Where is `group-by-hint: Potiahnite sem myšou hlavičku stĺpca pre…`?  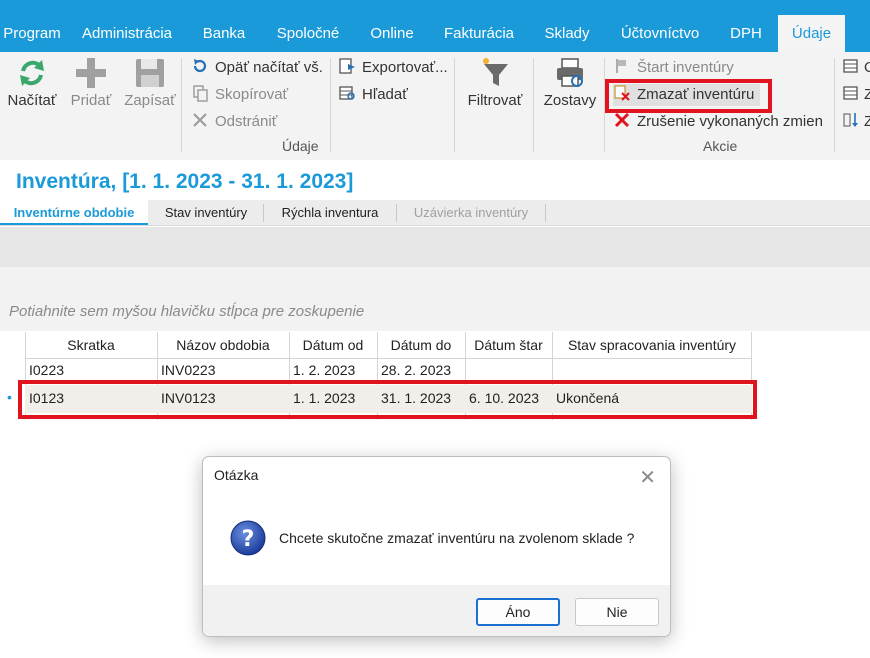
group-by-hint: Potiahnite sem myšou hlavičku stĺpca pre… is located at coordinates (187, 311).